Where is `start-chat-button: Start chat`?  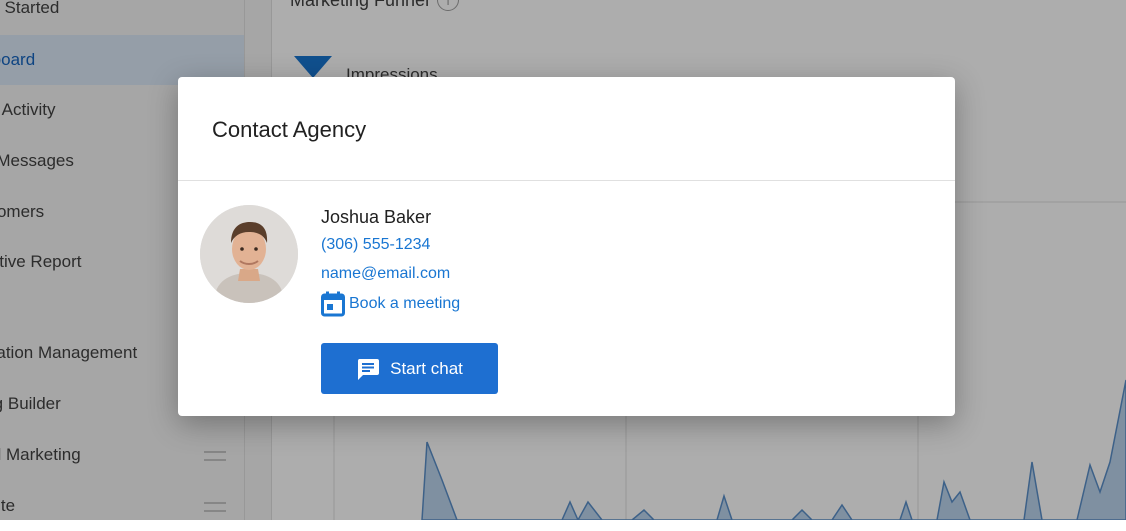 start-chat-button: Start chat is located at coordinates (409, 368).